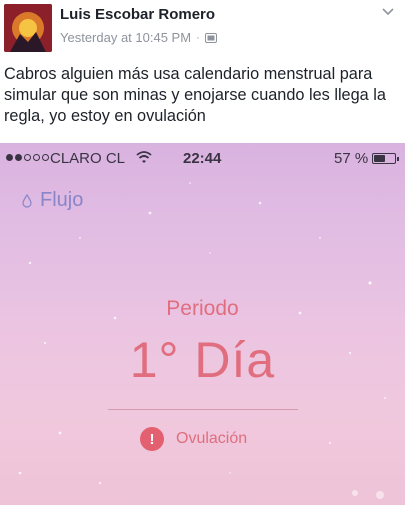 The image size is (405, 505). I want to click on droplet-icon, so click(27, 200).